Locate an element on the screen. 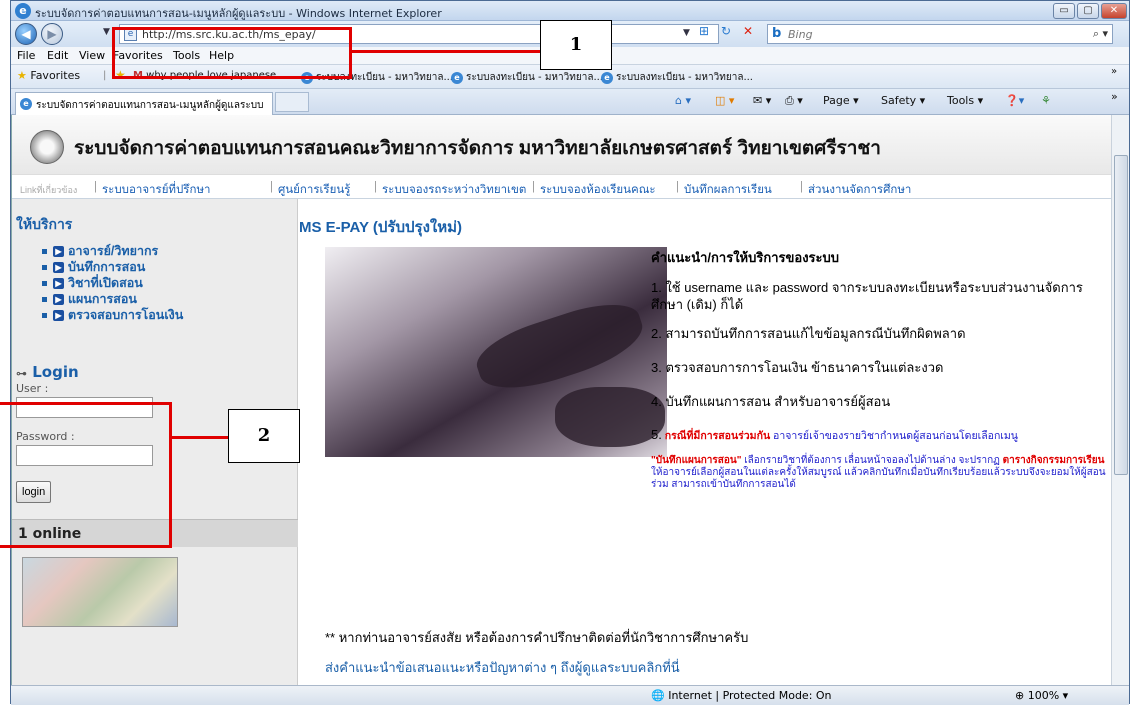 Image resolution: width=1133 pixels, height=705 pixels. login-heading: ⊶ Login is located at coordinates (47, 372).